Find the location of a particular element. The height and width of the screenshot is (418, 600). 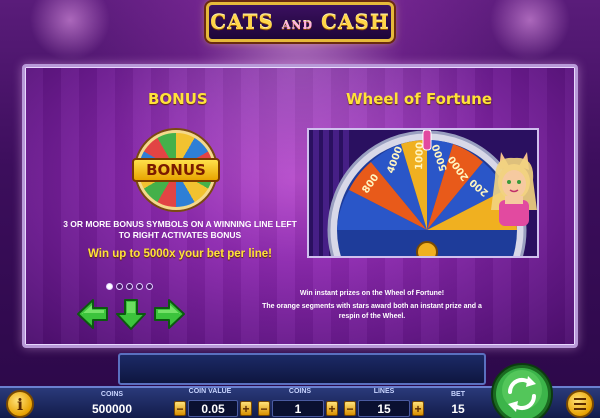

coin-value-plus-button: + is located at coordinates (246, 408).